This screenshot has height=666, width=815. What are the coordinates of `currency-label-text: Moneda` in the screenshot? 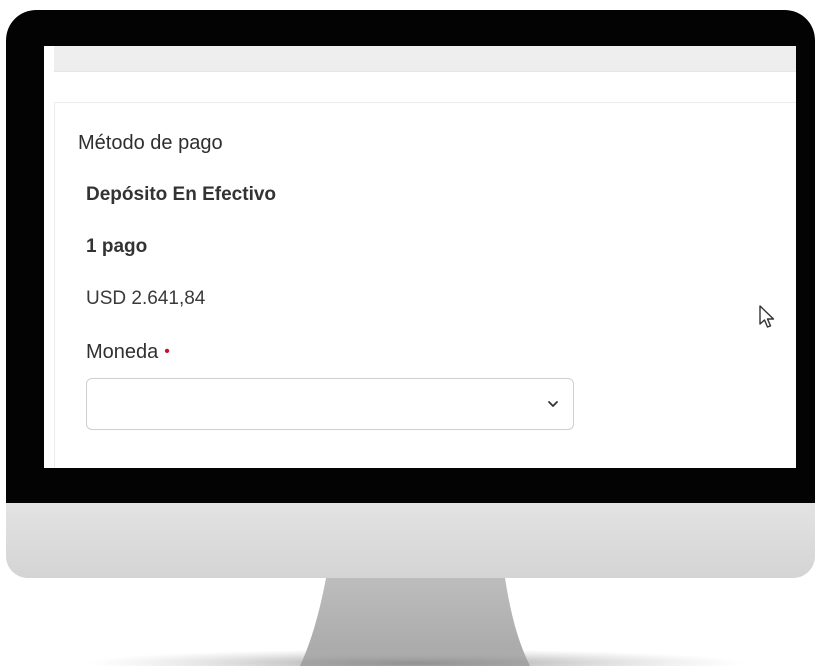 It's located at (122, 352).